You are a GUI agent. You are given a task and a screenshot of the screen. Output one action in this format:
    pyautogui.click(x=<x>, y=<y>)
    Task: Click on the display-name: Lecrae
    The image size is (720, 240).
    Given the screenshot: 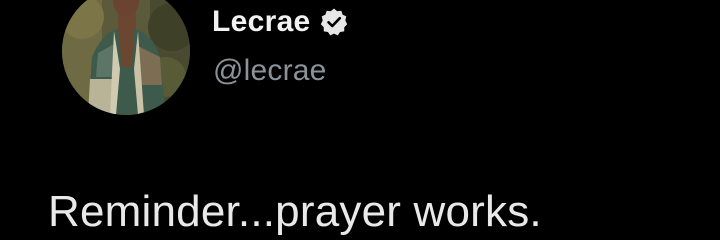 What is the action you would take?
    pyautogui.click(x=261, y=22)
    